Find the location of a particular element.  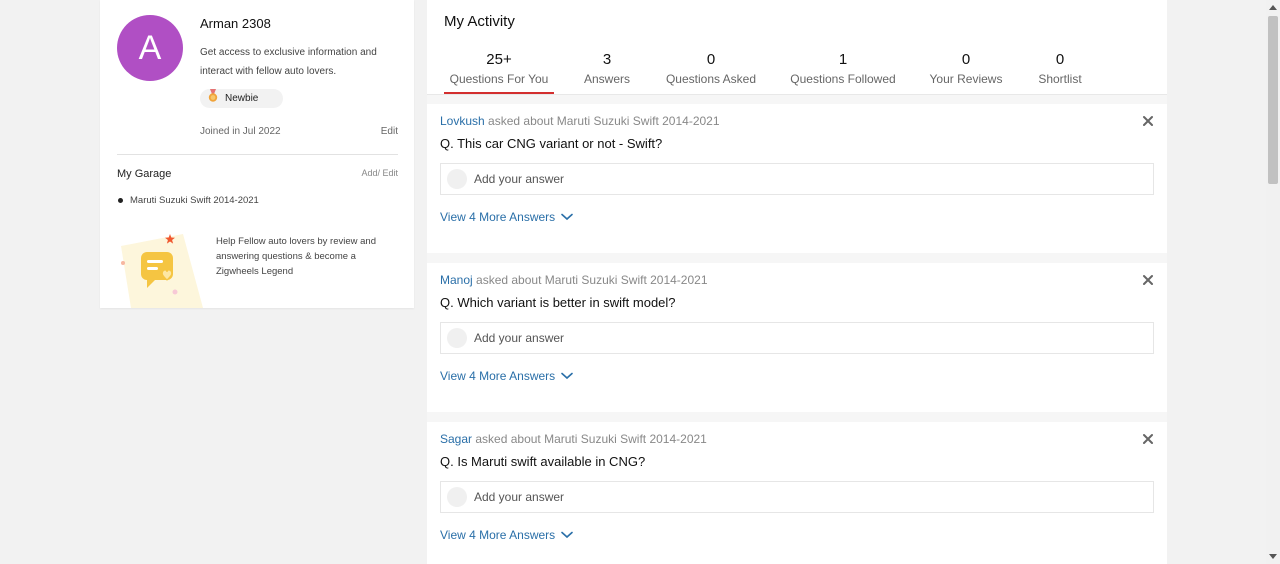

garage-item-label: Maruti Suzuki Swift 2014-2021 is located at coordinates (194, 200).